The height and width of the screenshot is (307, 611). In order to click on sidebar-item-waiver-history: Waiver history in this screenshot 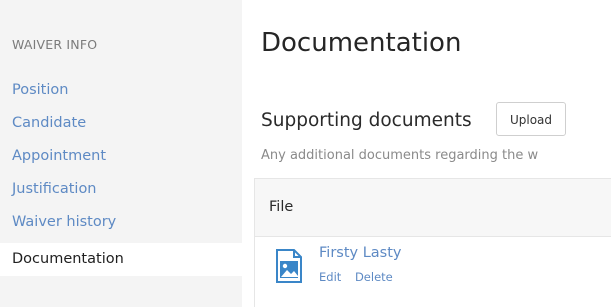, I will do `click(121, 222)`.